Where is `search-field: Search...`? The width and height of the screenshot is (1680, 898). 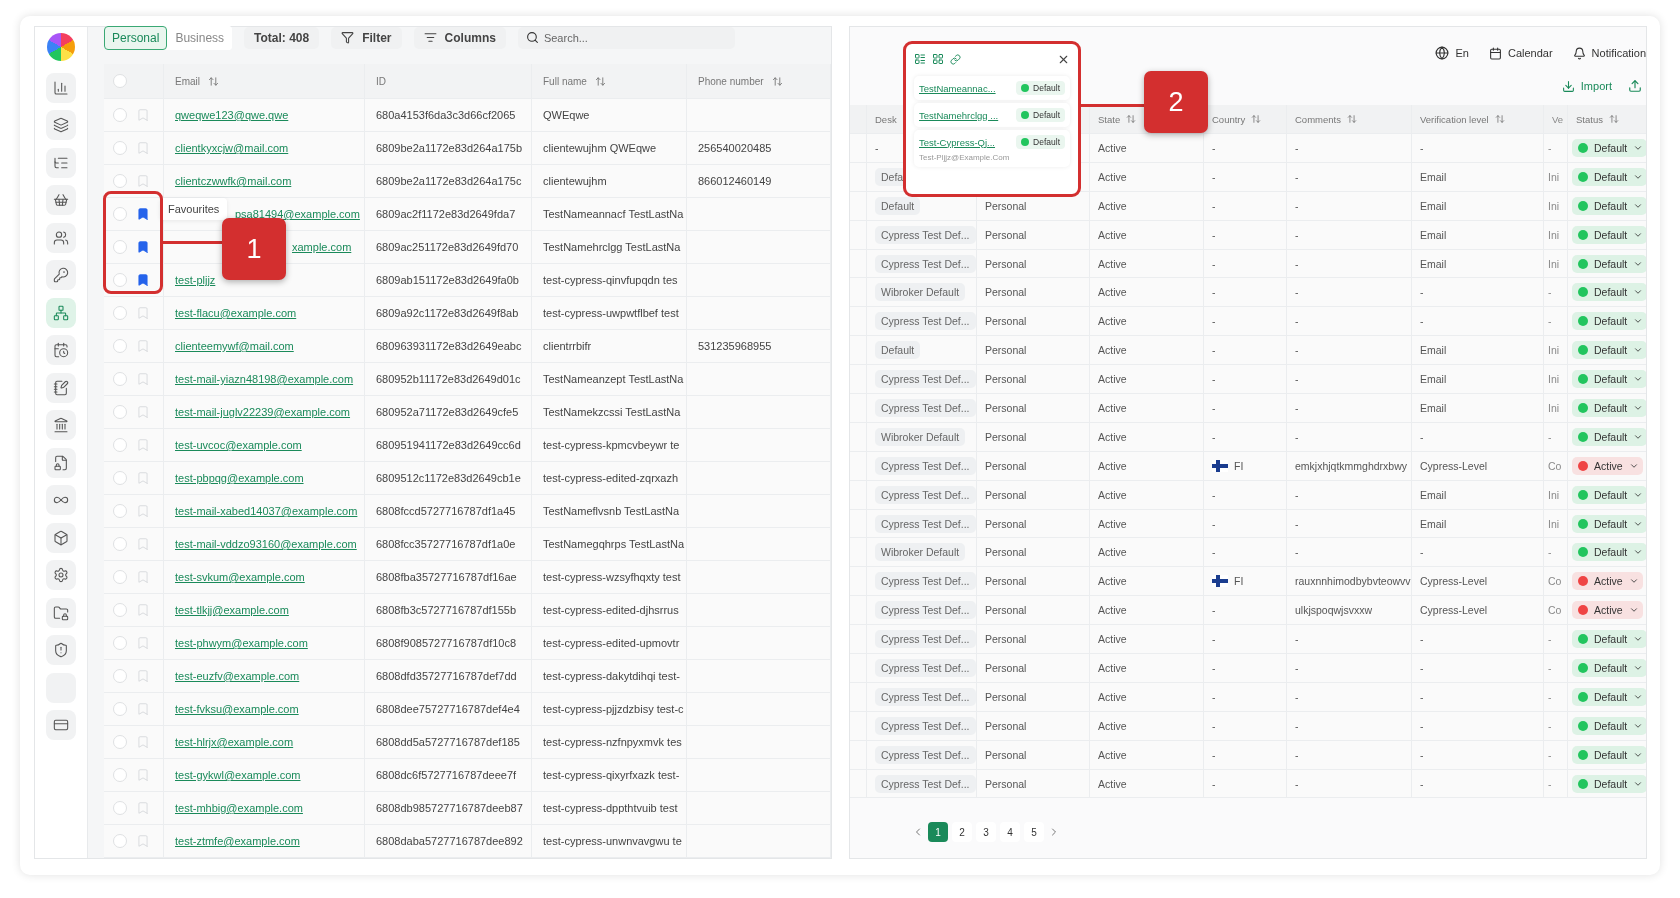 search-field: Search... is located at coordinates (626, 37).